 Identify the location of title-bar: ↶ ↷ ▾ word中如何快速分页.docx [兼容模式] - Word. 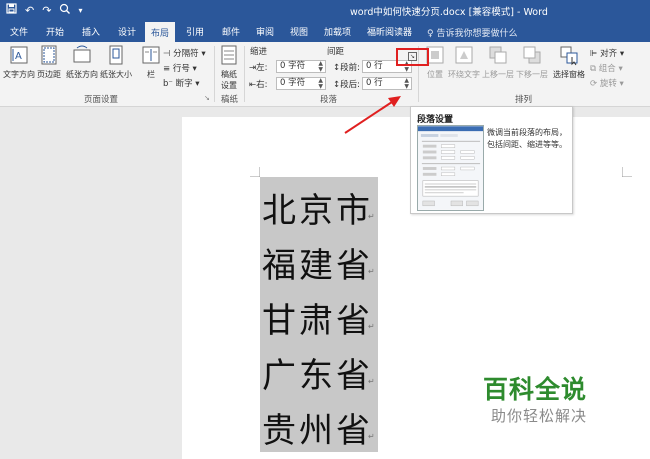
(325, 11).